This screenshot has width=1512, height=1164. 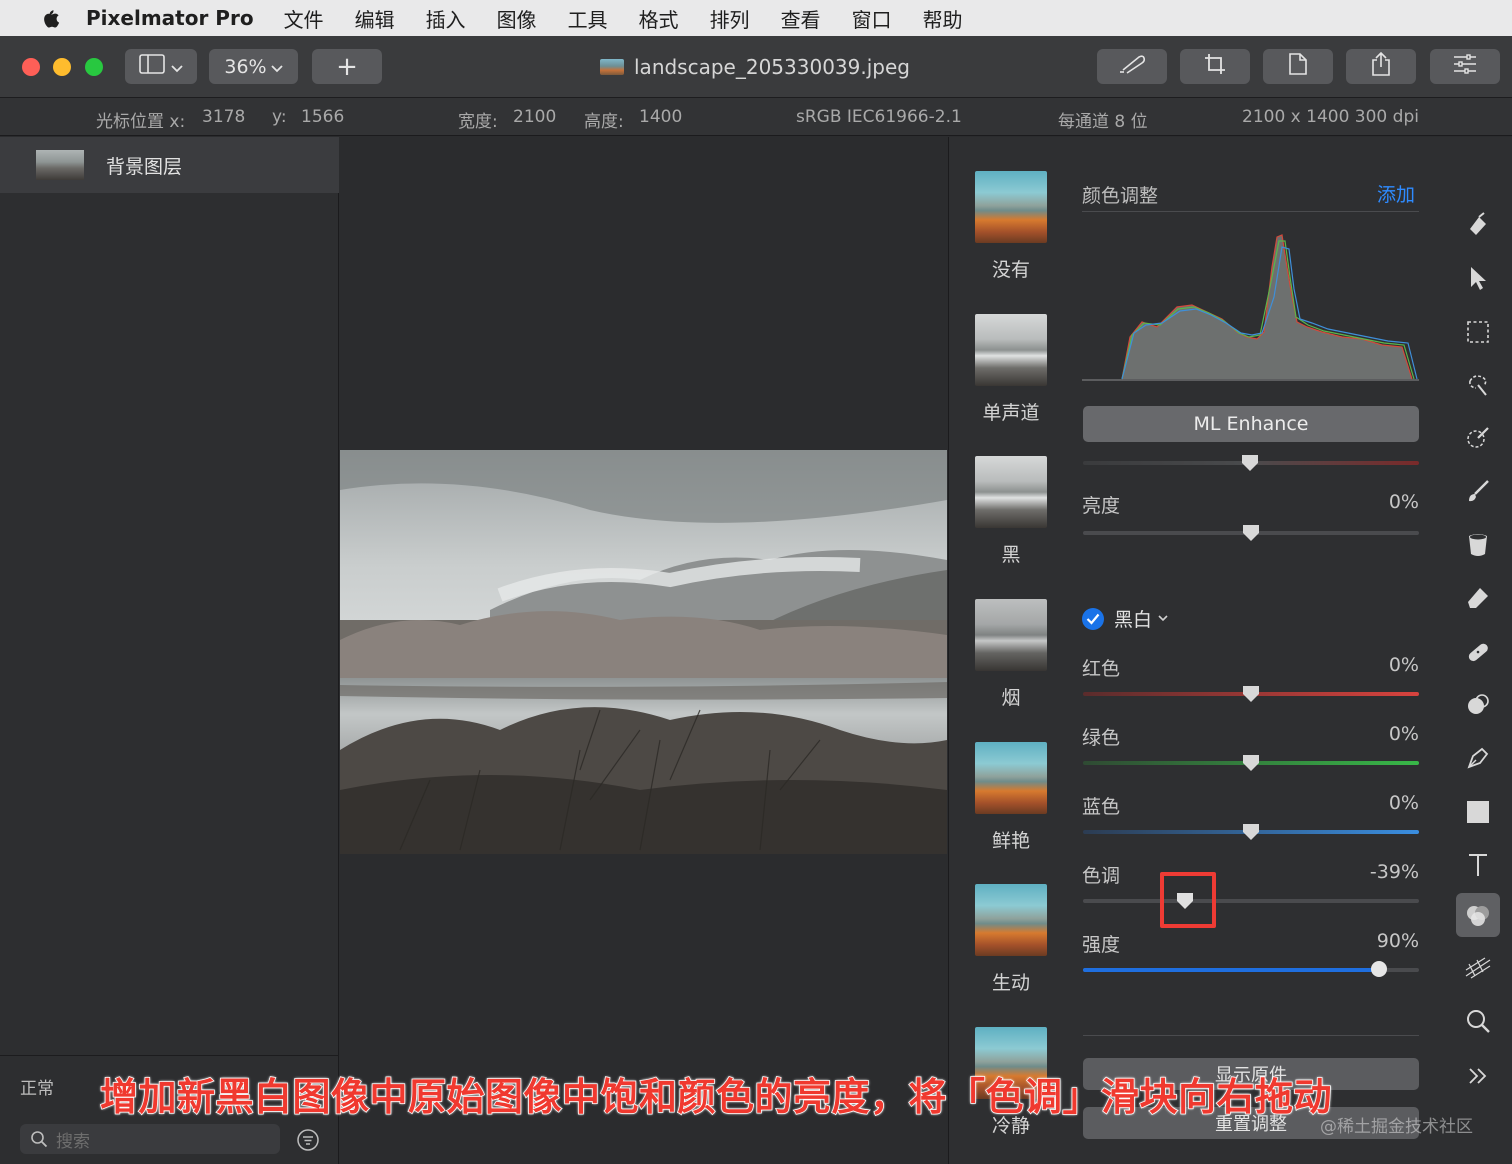 What do you see at coordinates (517, 18) in the screenshot?
I see `menu-image: 图像` at bounding box center [517, 18].